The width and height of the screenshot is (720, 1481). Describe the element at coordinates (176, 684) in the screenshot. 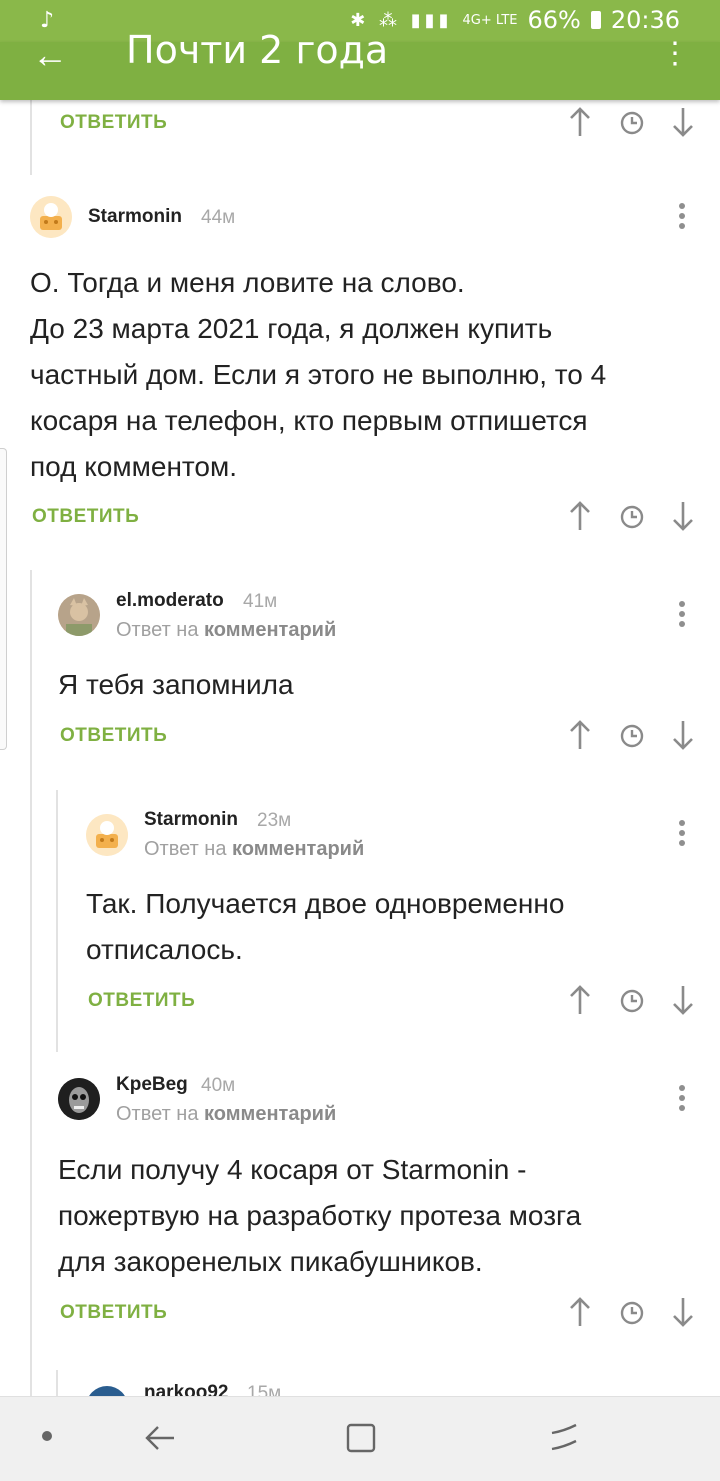

I see `comment-line: Я тебя запомнила` at that location.